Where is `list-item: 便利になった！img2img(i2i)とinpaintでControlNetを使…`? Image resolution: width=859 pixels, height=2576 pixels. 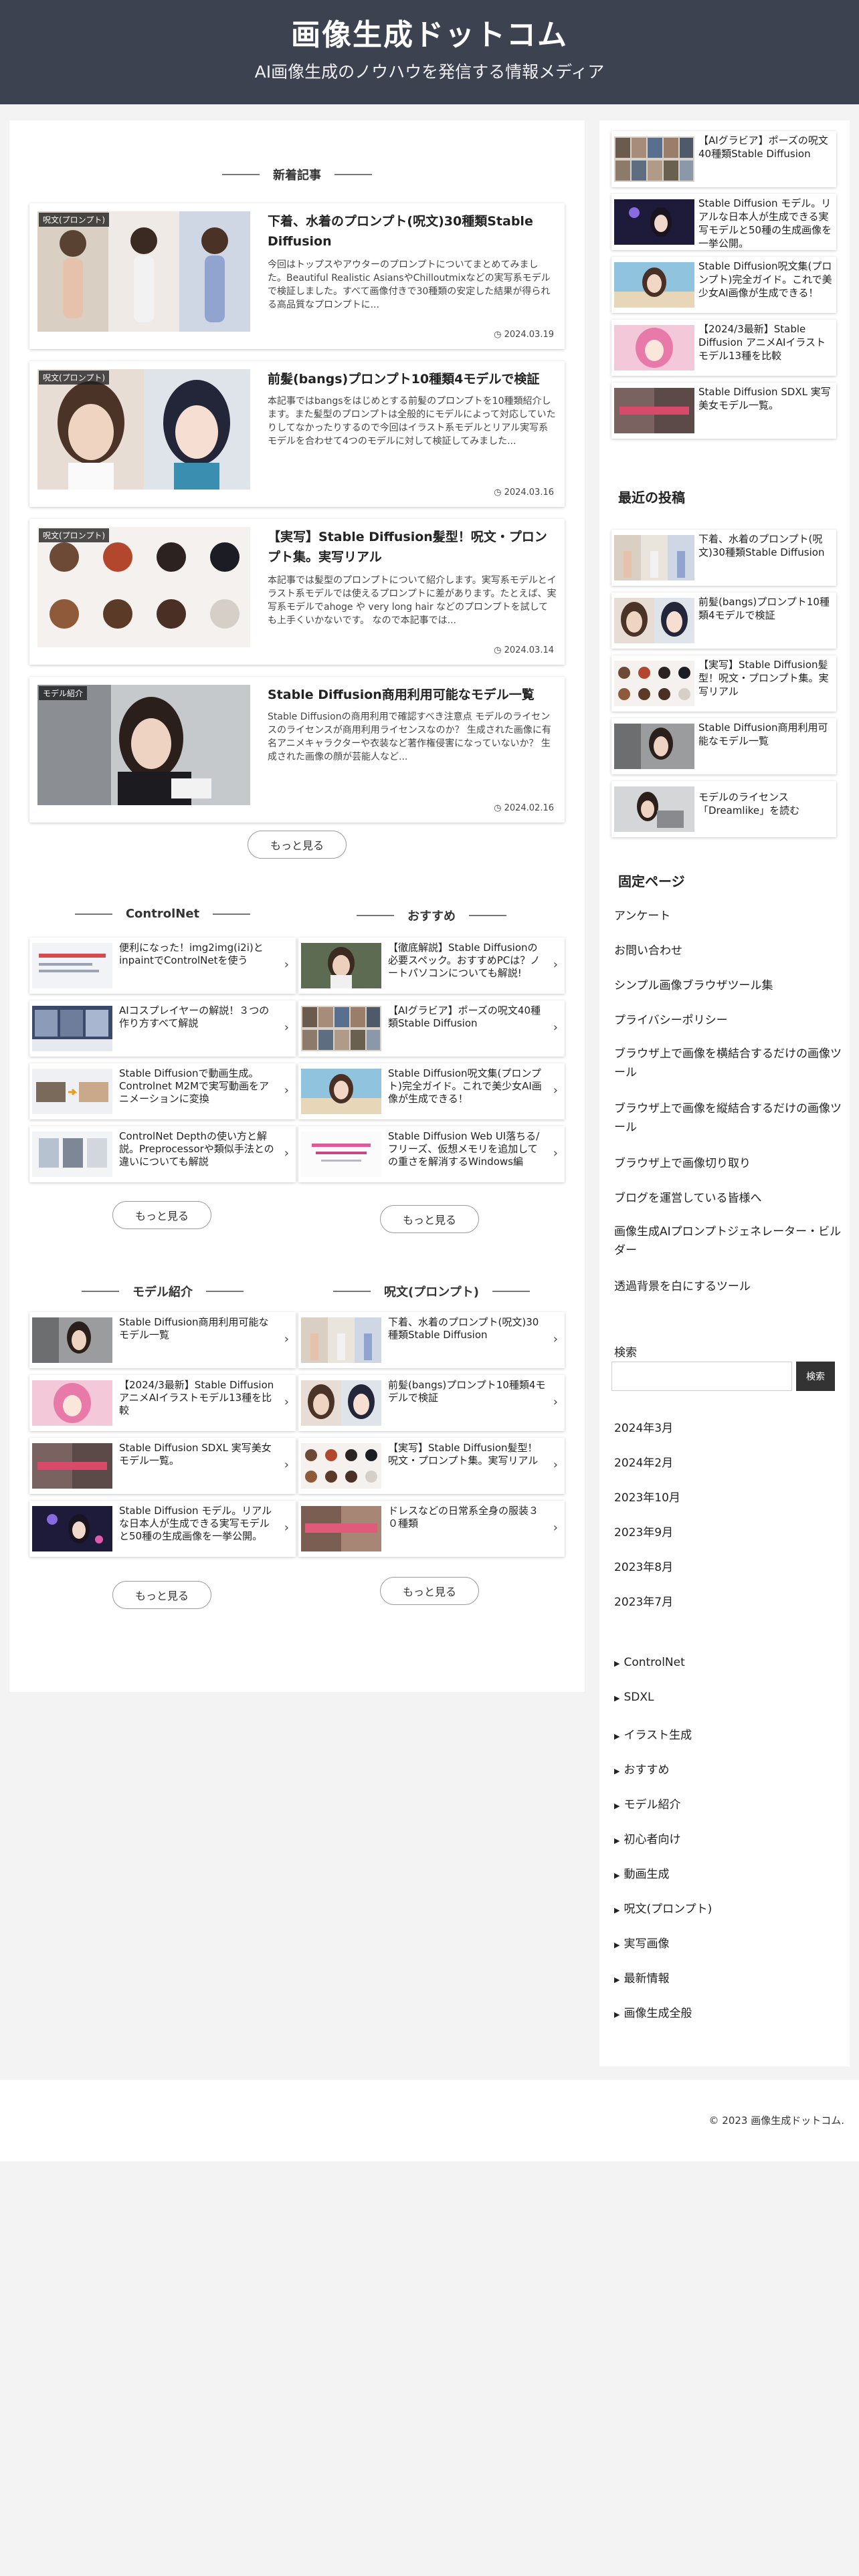 list-item: 便利になった！img2img(i2i)とinpaintでControlNetを使… is located at coordinates (162, 966).